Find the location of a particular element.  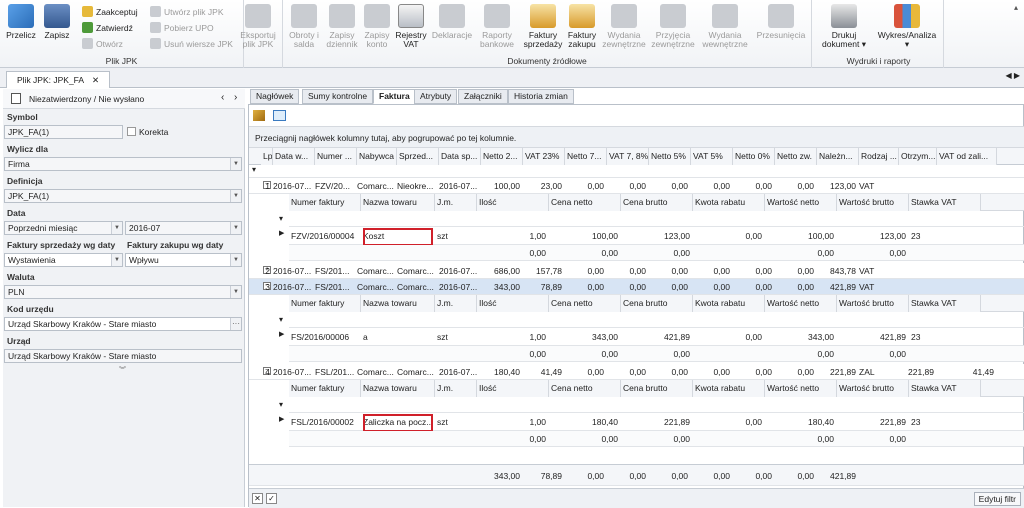

column-header: Netto zw. is located at coordinates (796, 156).